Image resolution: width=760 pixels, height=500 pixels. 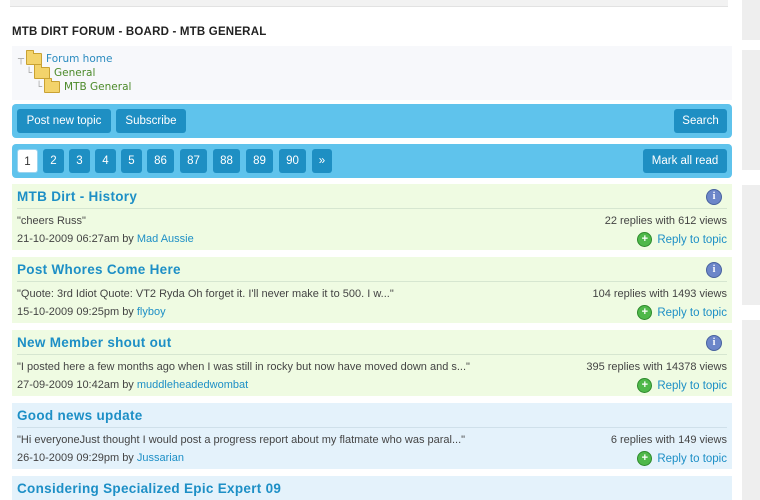 I want to click on page-87-link: 87, so click(x=193, y=161).